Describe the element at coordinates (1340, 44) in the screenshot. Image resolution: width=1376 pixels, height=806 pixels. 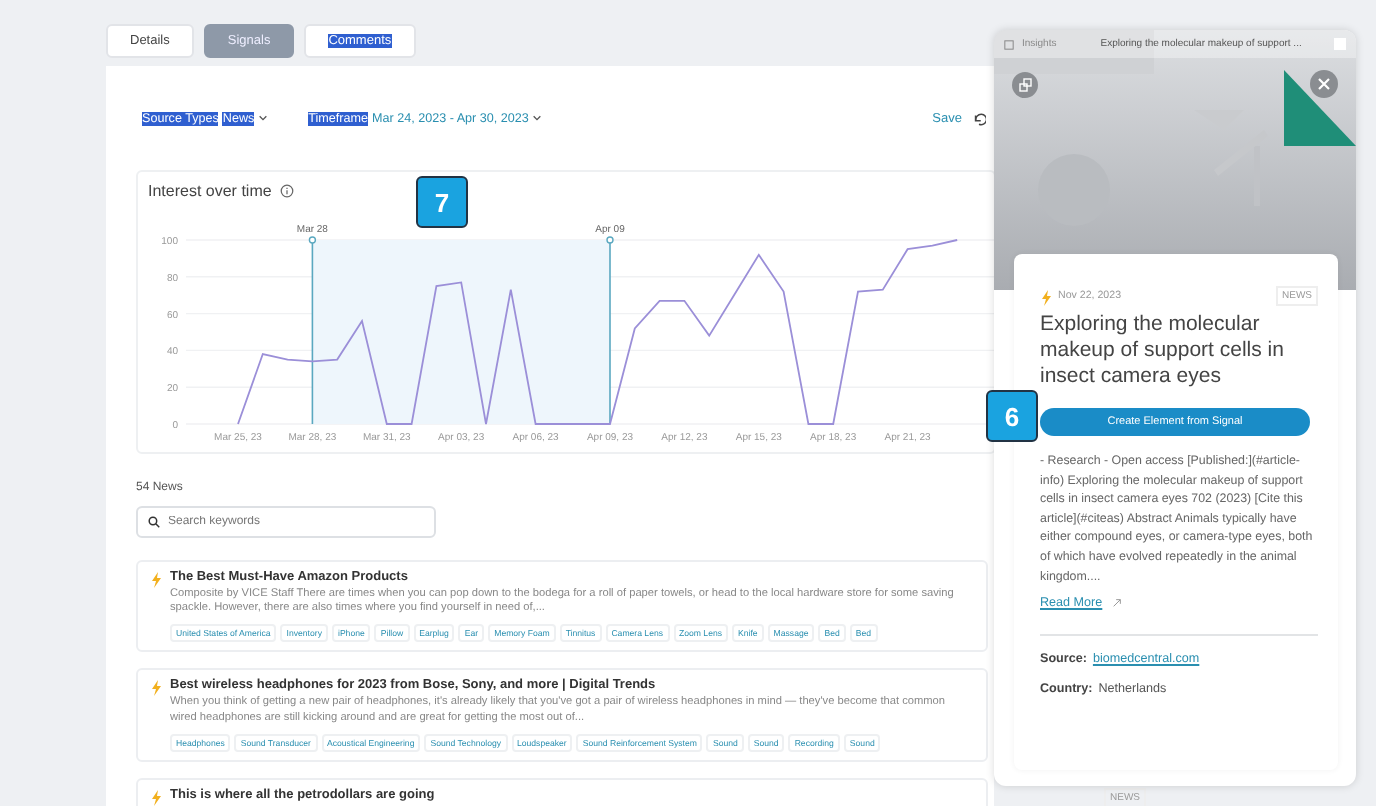
I see `square-icon` at that location.